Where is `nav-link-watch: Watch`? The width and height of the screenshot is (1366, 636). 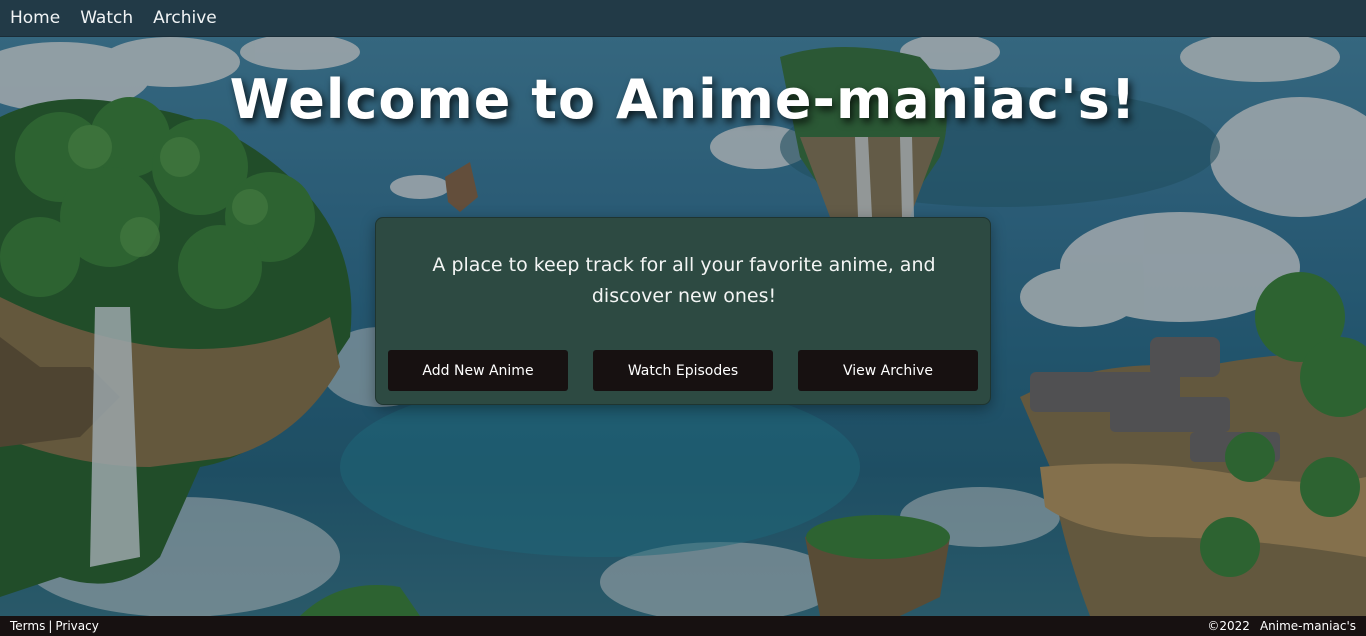
nav-link-watch: Watch is located at coordinates (106, 18).